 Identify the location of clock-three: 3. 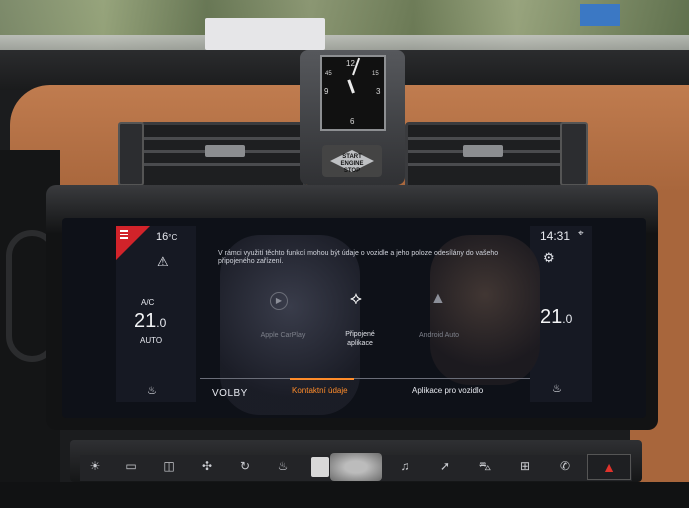
(378, 91).